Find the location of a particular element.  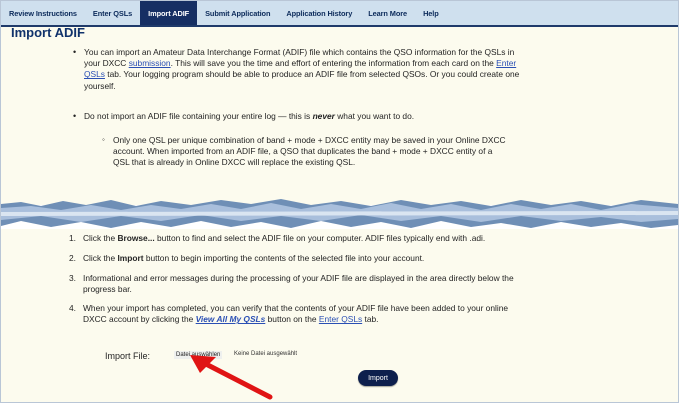

bullet-2-text: what you want to do. is located at coordinates (374, 116).